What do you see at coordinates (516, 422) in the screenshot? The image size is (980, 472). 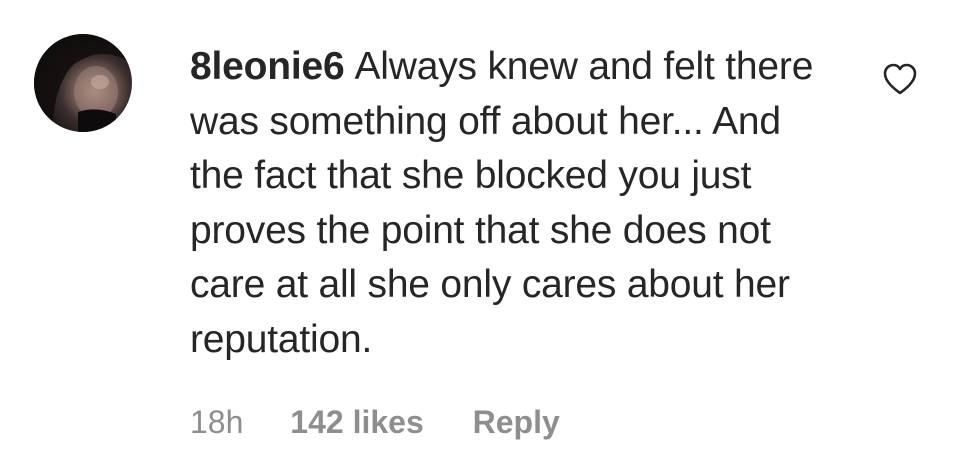 I see `reply-button: Reply` at bounding box center [516, 422].